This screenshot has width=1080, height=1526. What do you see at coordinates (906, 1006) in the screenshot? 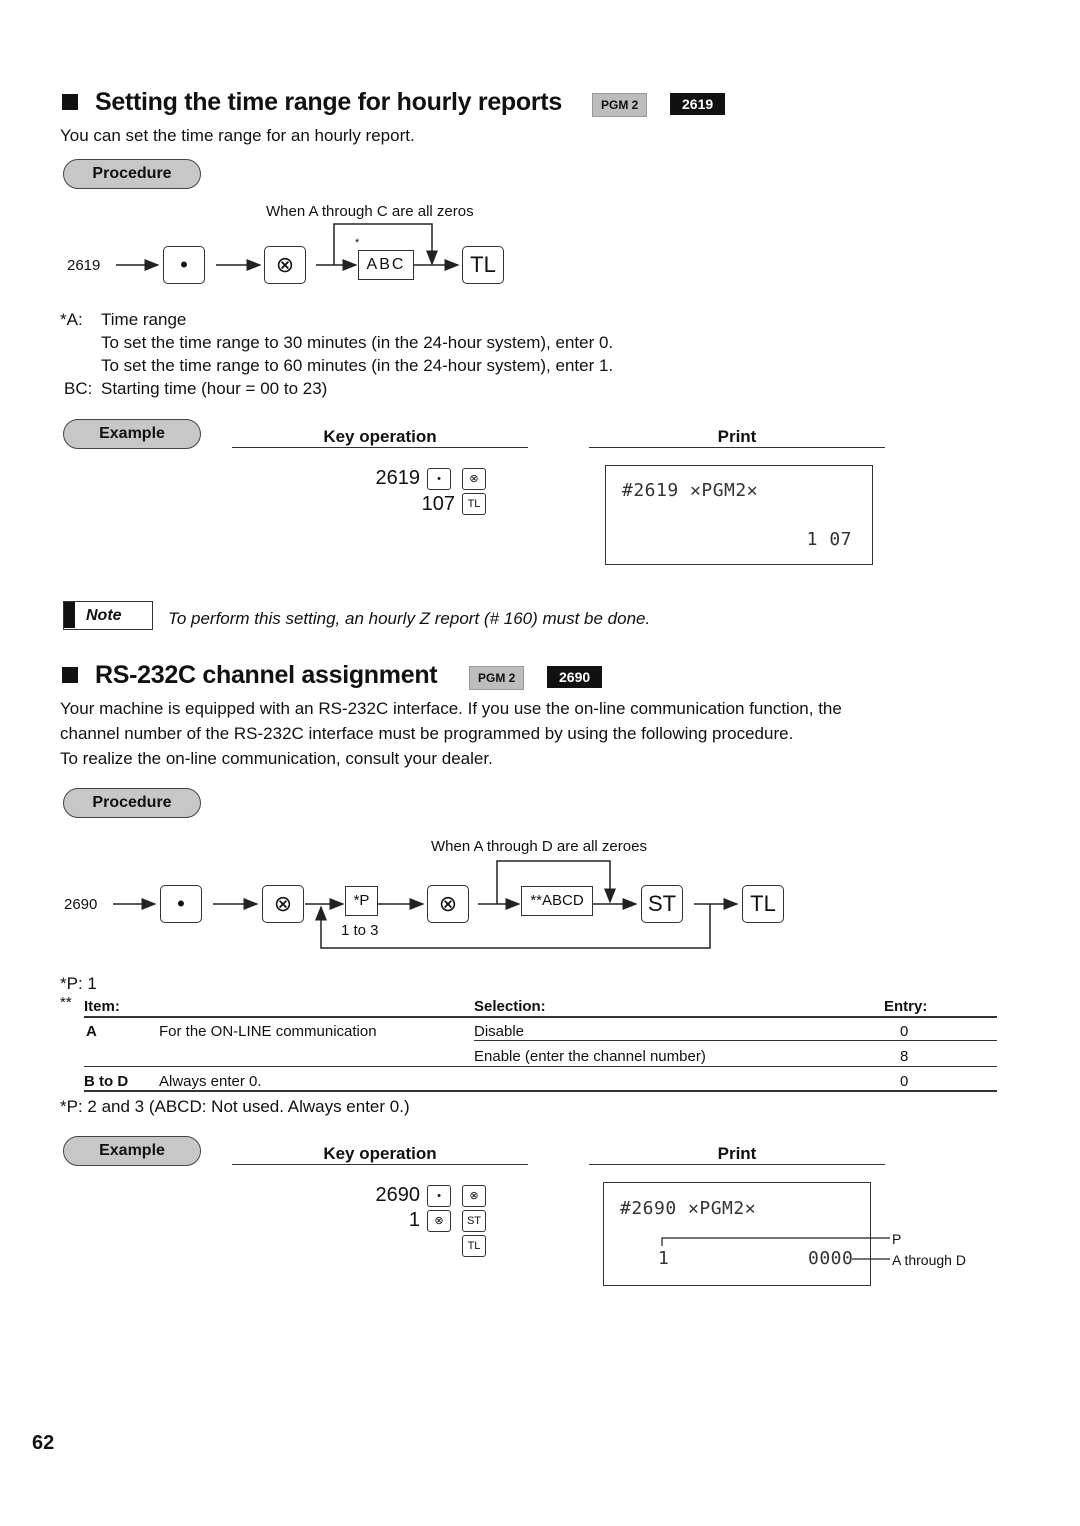
I see `header-entry: Entry:` at bounding box center [906, 1006].